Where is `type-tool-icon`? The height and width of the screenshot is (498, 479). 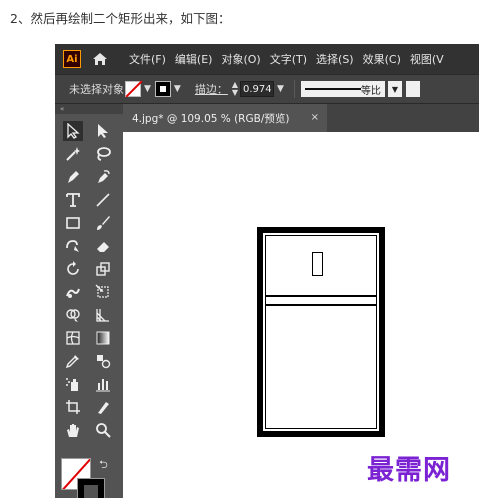
type-tool-icon is located at coordinates (73, 200).